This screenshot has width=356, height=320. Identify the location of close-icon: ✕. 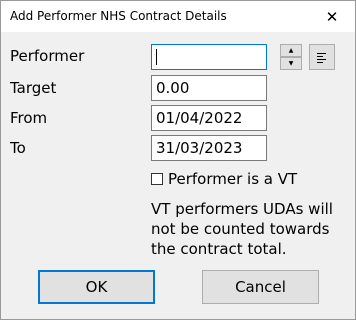
(332, 16).